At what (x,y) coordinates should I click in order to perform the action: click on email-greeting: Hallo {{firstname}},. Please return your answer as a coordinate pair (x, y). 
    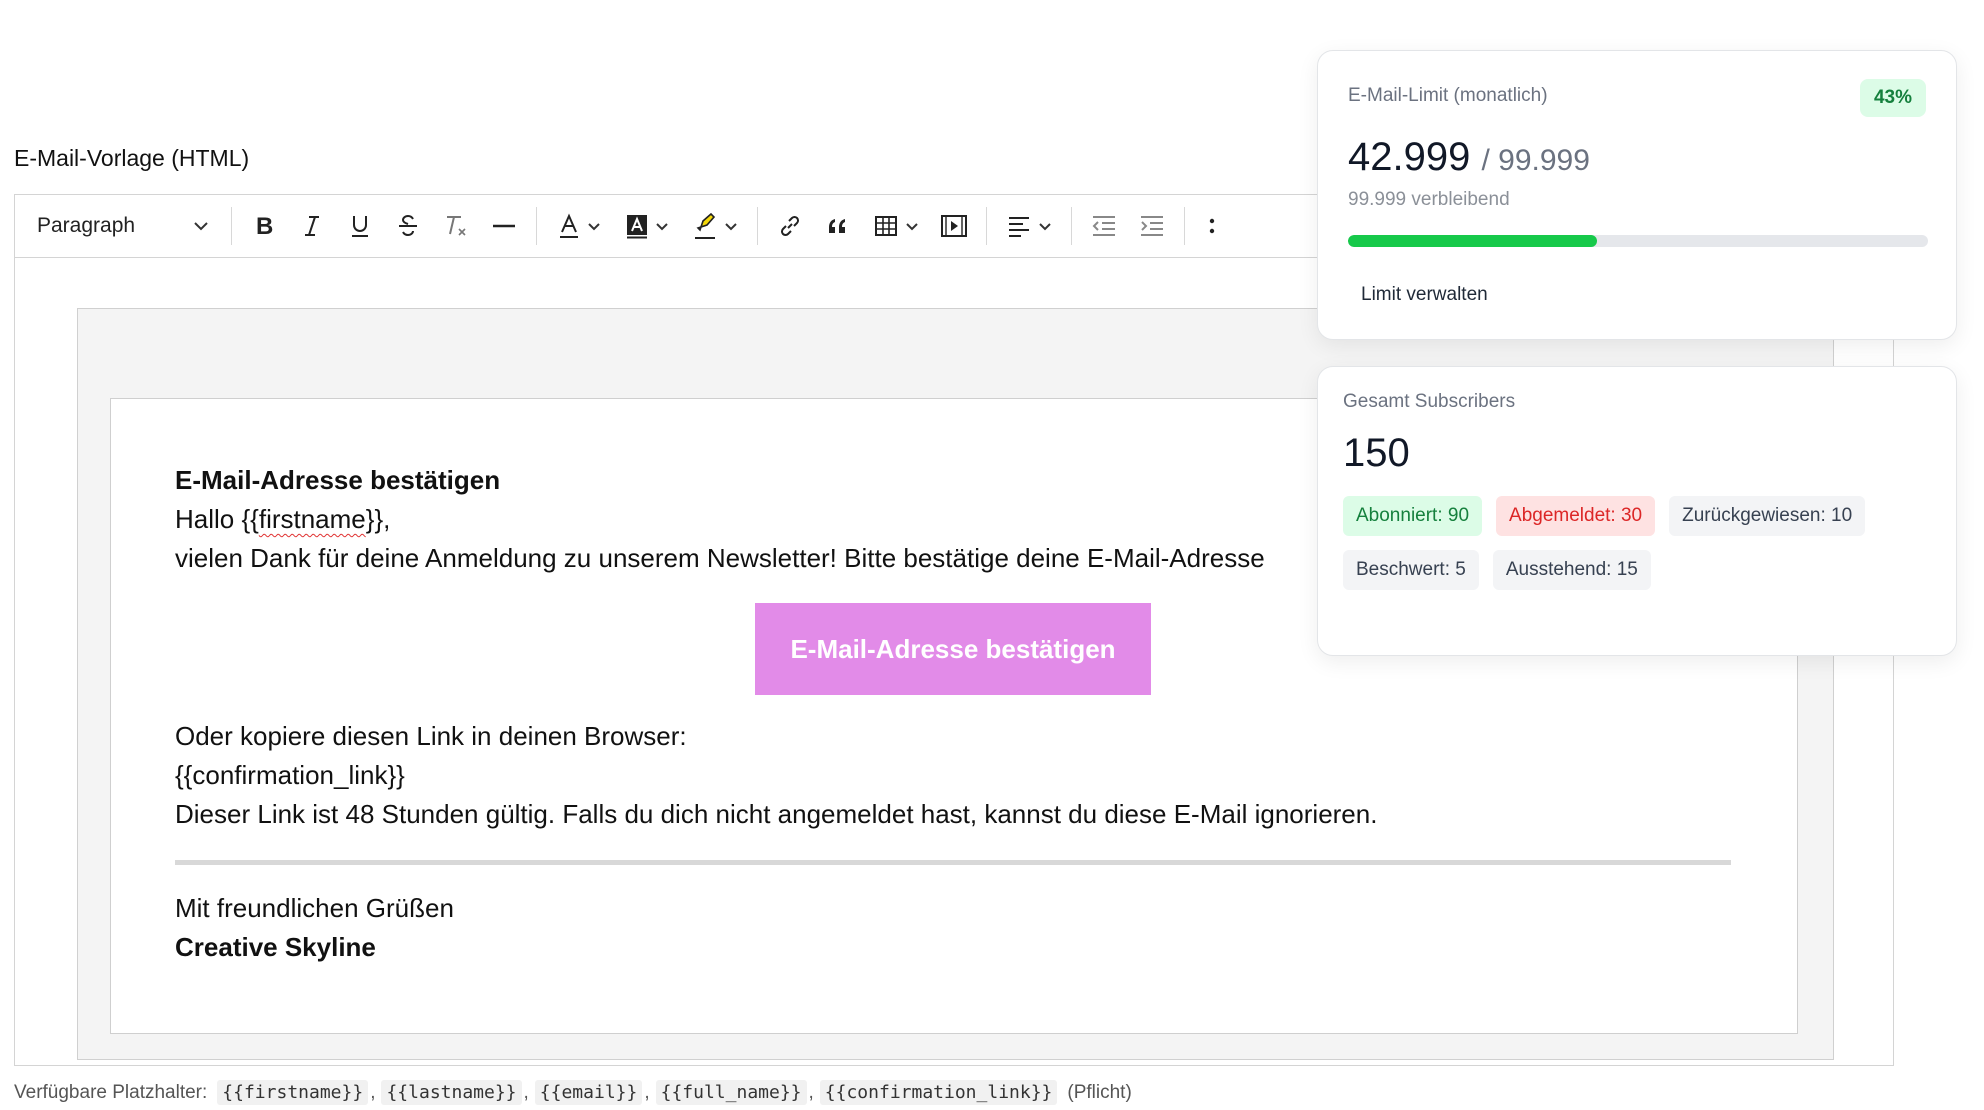
    Looking at the image, I should click on (283, 519).